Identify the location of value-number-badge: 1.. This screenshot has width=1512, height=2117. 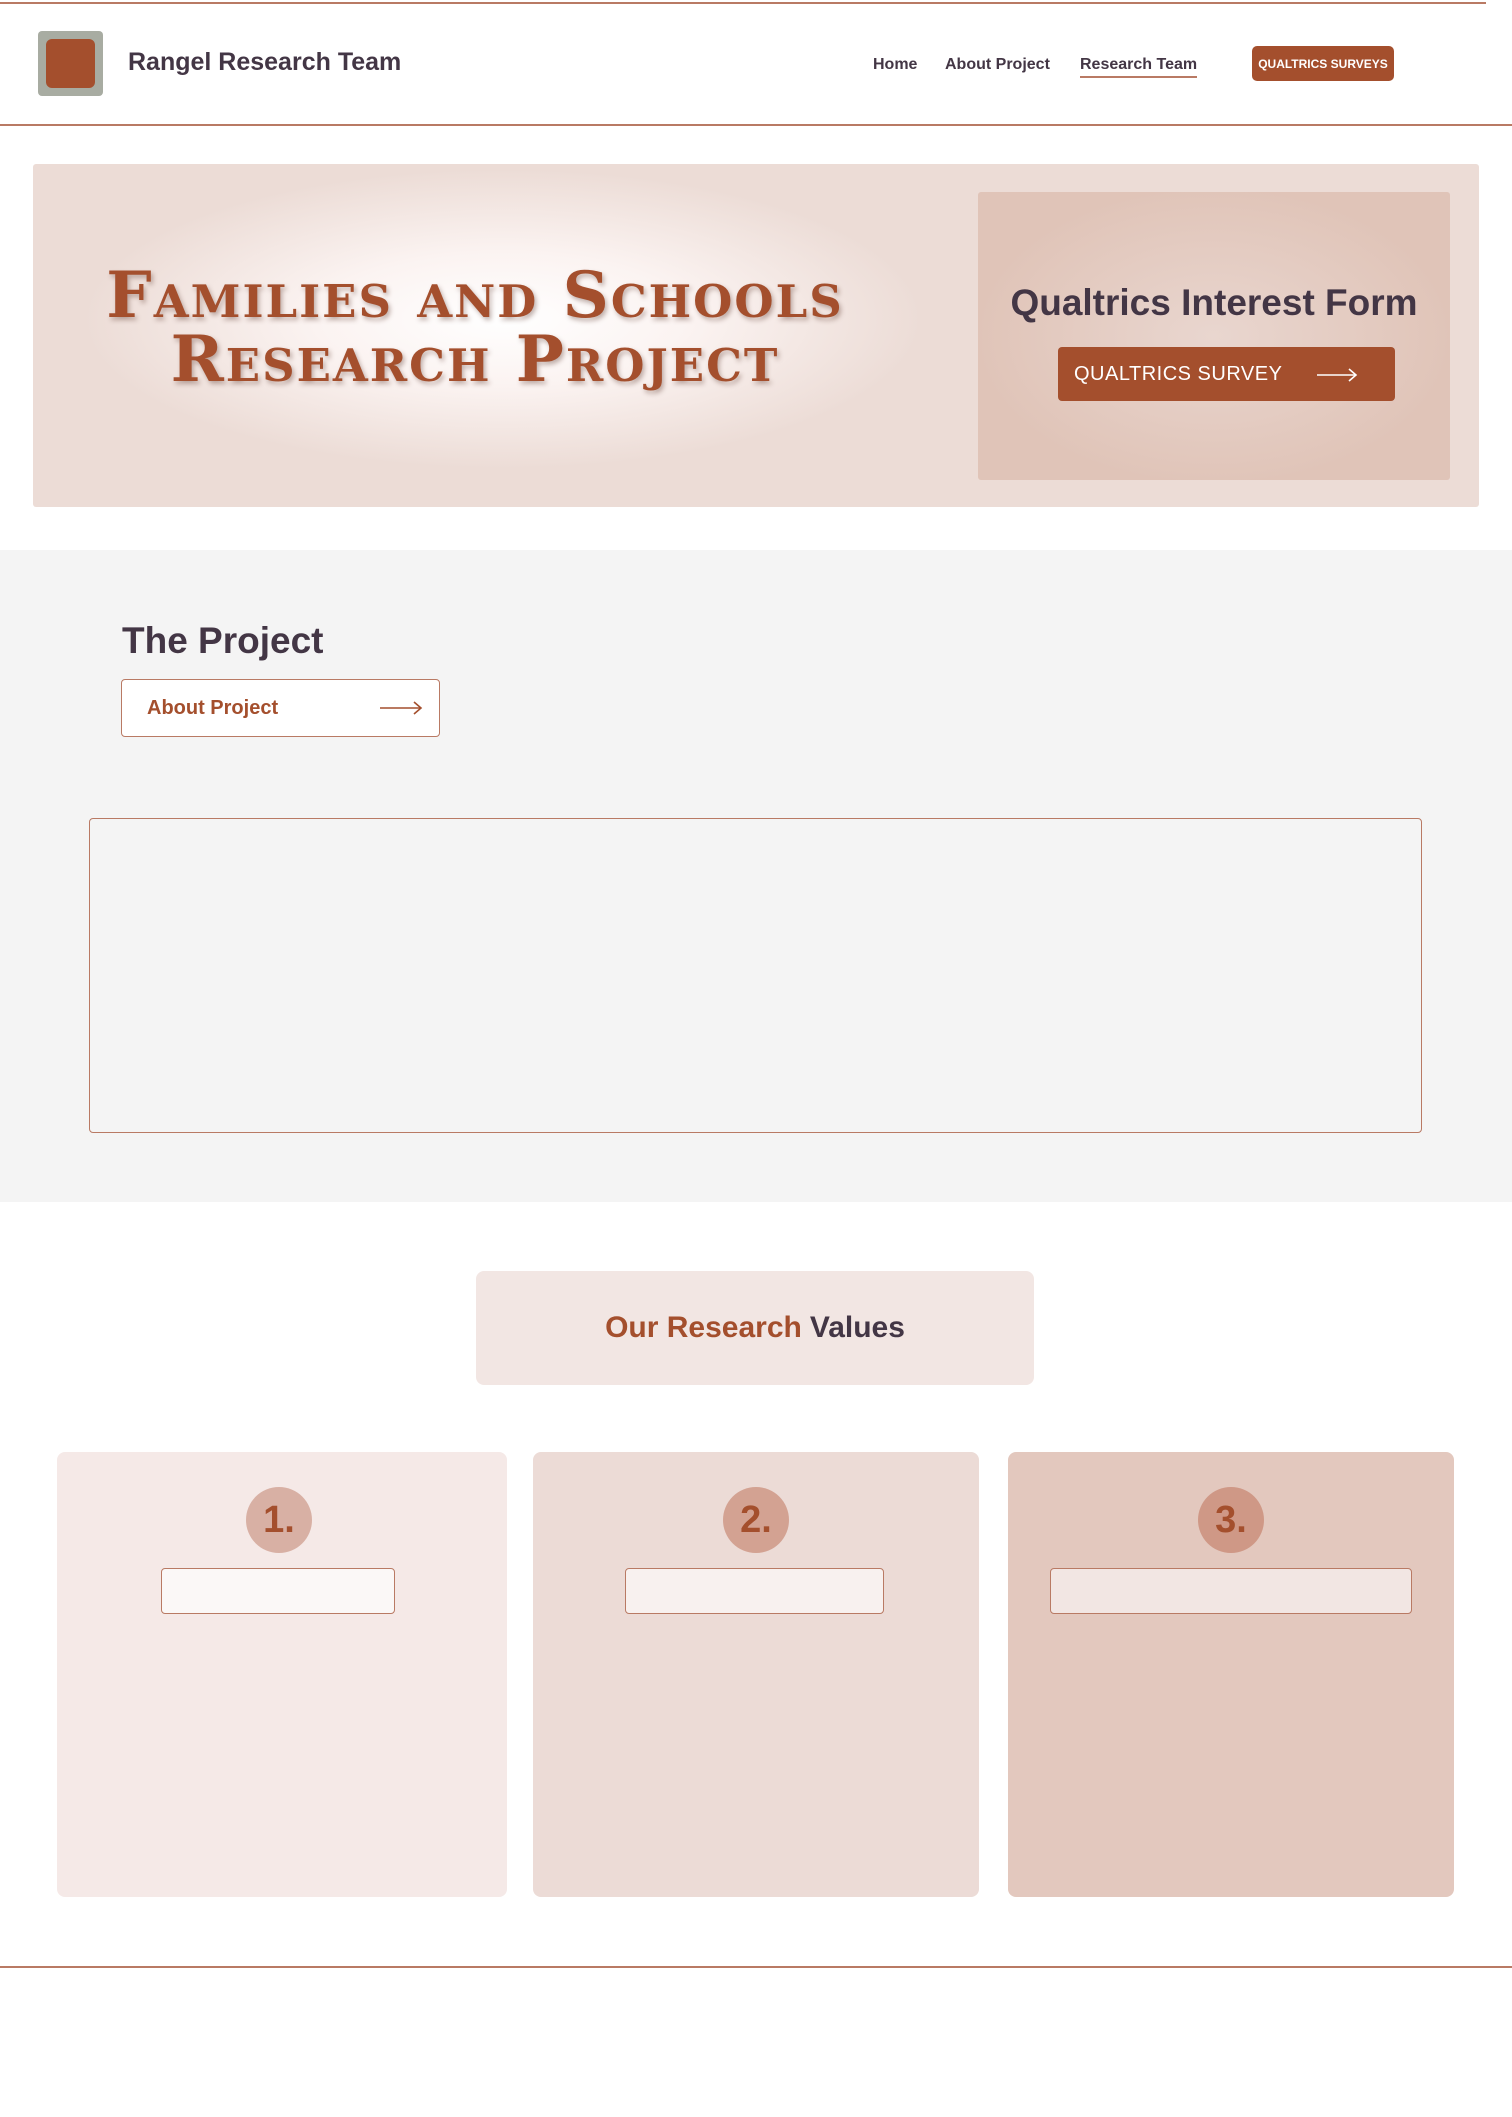
(279, 1520).